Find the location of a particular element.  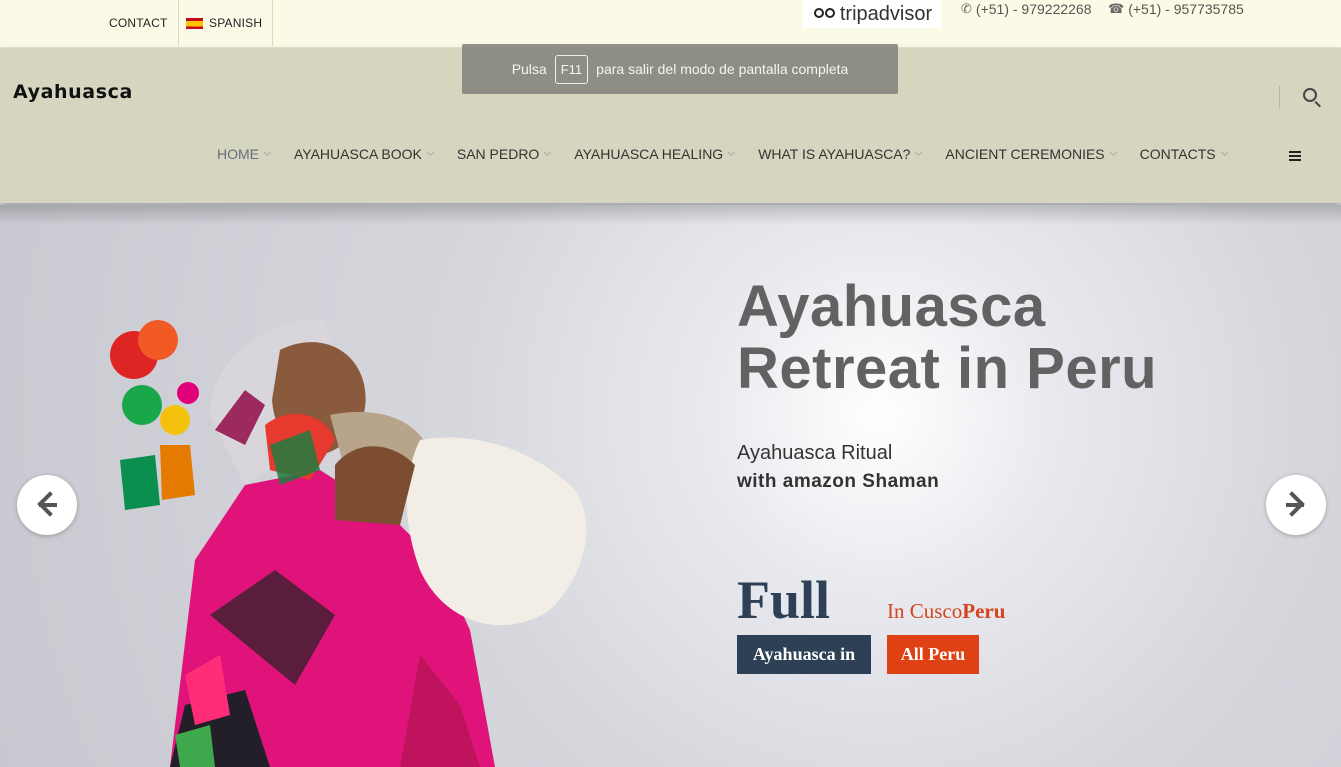

whatsapp-phone: ✆ (+51) - 979222268 is located at coordinates (1026, 9).